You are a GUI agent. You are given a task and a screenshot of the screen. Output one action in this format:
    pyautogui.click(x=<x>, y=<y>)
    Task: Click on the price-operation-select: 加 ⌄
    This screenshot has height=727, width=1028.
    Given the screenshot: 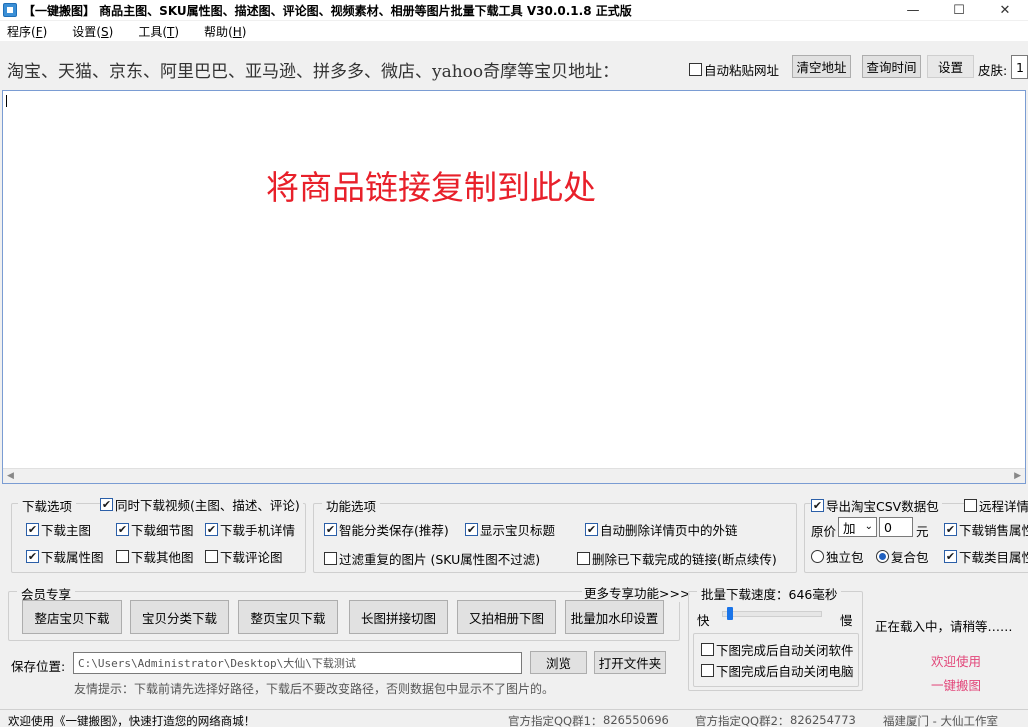 What is the action you would take?
    pyautogui.click(x=857, y=527)
    